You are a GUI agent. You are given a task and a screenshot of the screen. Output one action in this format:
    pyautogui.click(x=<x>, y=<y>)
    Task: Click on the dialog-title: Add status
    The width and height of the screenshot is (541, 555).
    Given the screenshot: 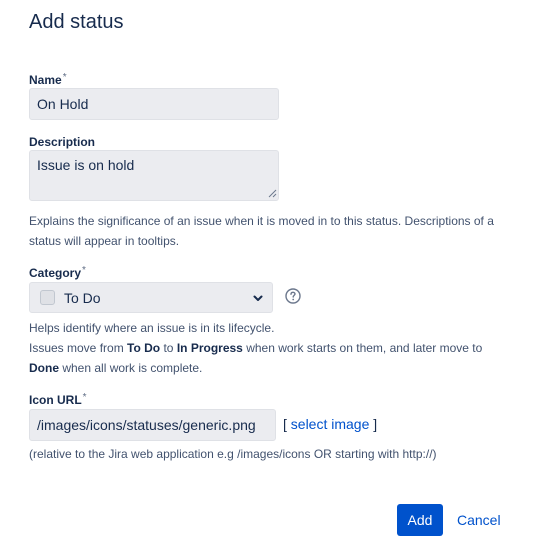 What is the action you would take?
    pyautogui.click(x=76, y=22)
    